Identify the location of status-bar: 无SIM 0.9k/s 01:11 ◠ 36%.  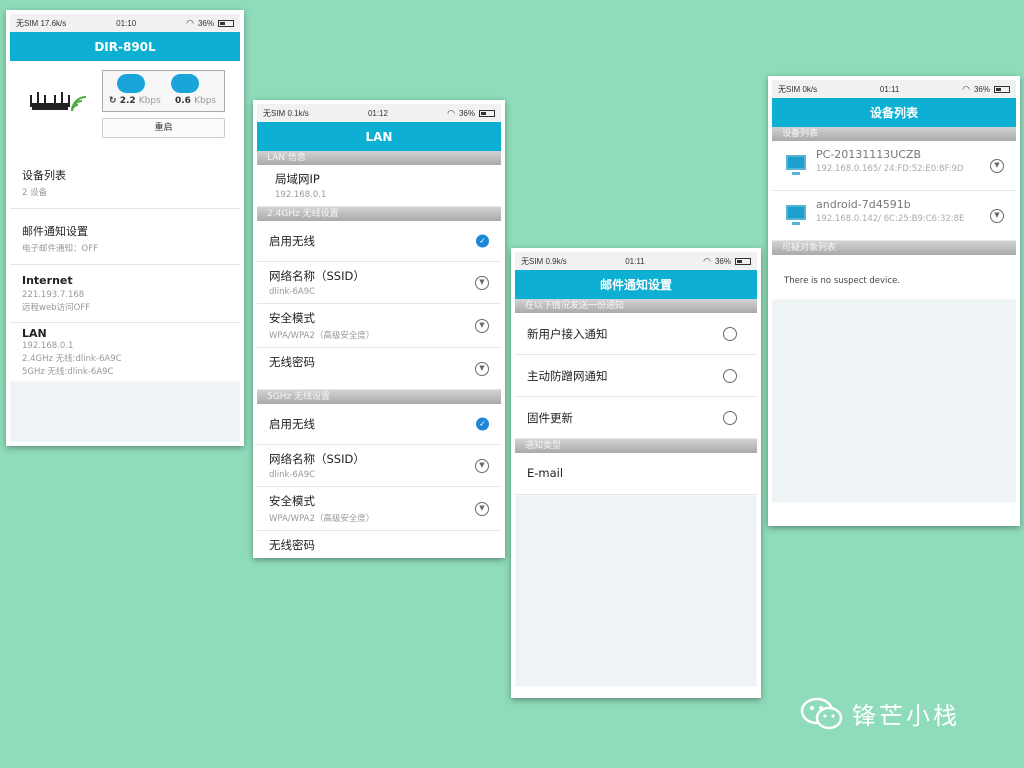
(636, 261).